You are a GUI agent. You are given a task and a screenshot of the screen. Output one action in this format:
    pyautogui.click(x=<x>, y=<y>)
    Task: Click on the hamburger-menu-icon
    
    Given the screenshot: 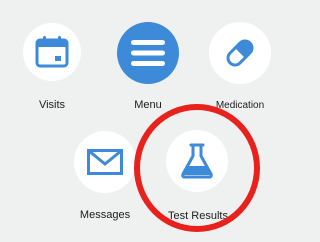 What is the action you would take?
    pyautogui.click(x=148, y=53)
    